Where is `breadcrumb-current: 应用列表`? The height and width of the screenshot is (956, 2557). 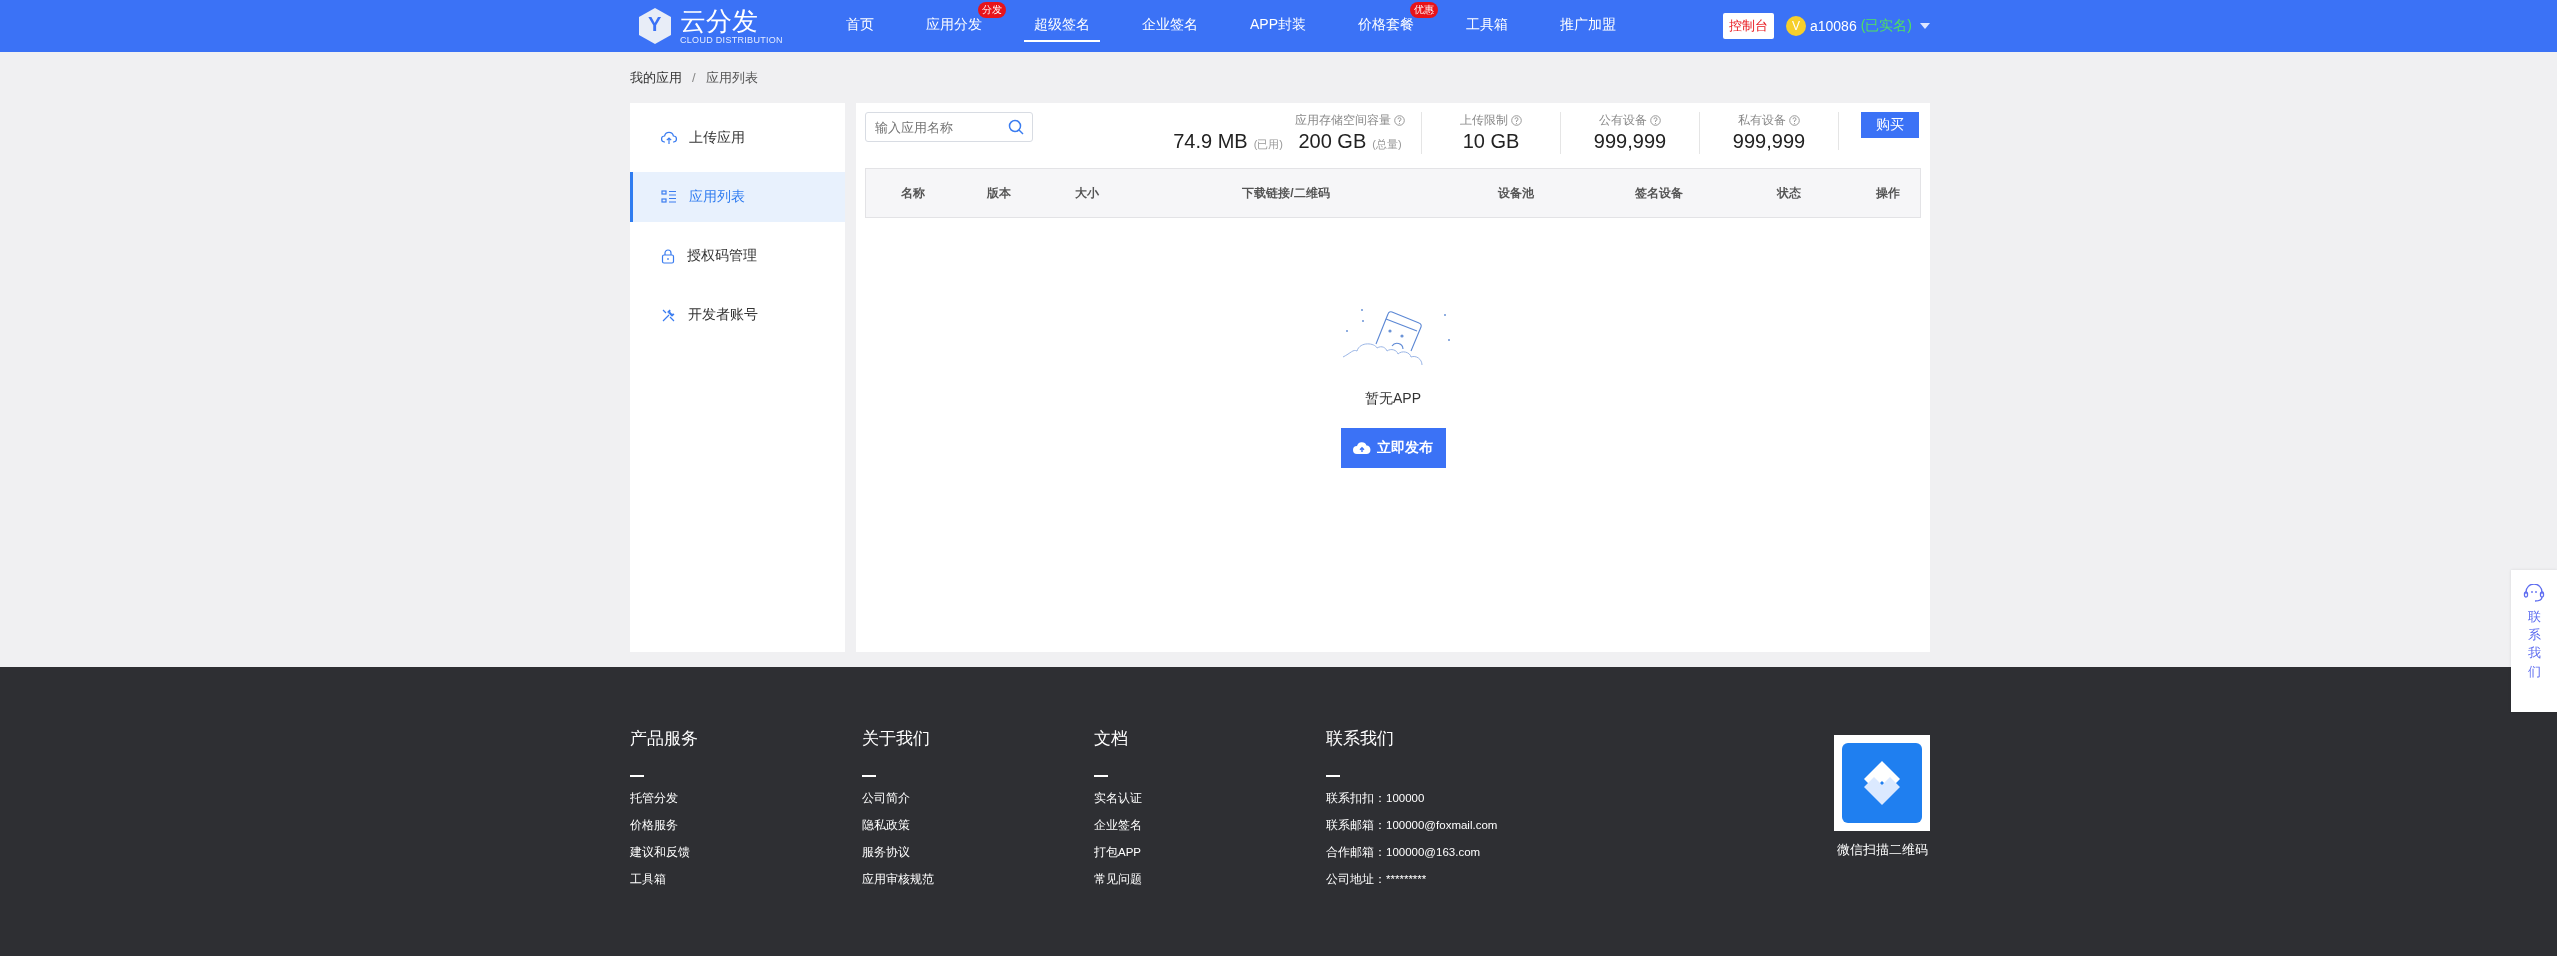
breadcrumb-current: 应用列表 is located at coordinates (731, 77).